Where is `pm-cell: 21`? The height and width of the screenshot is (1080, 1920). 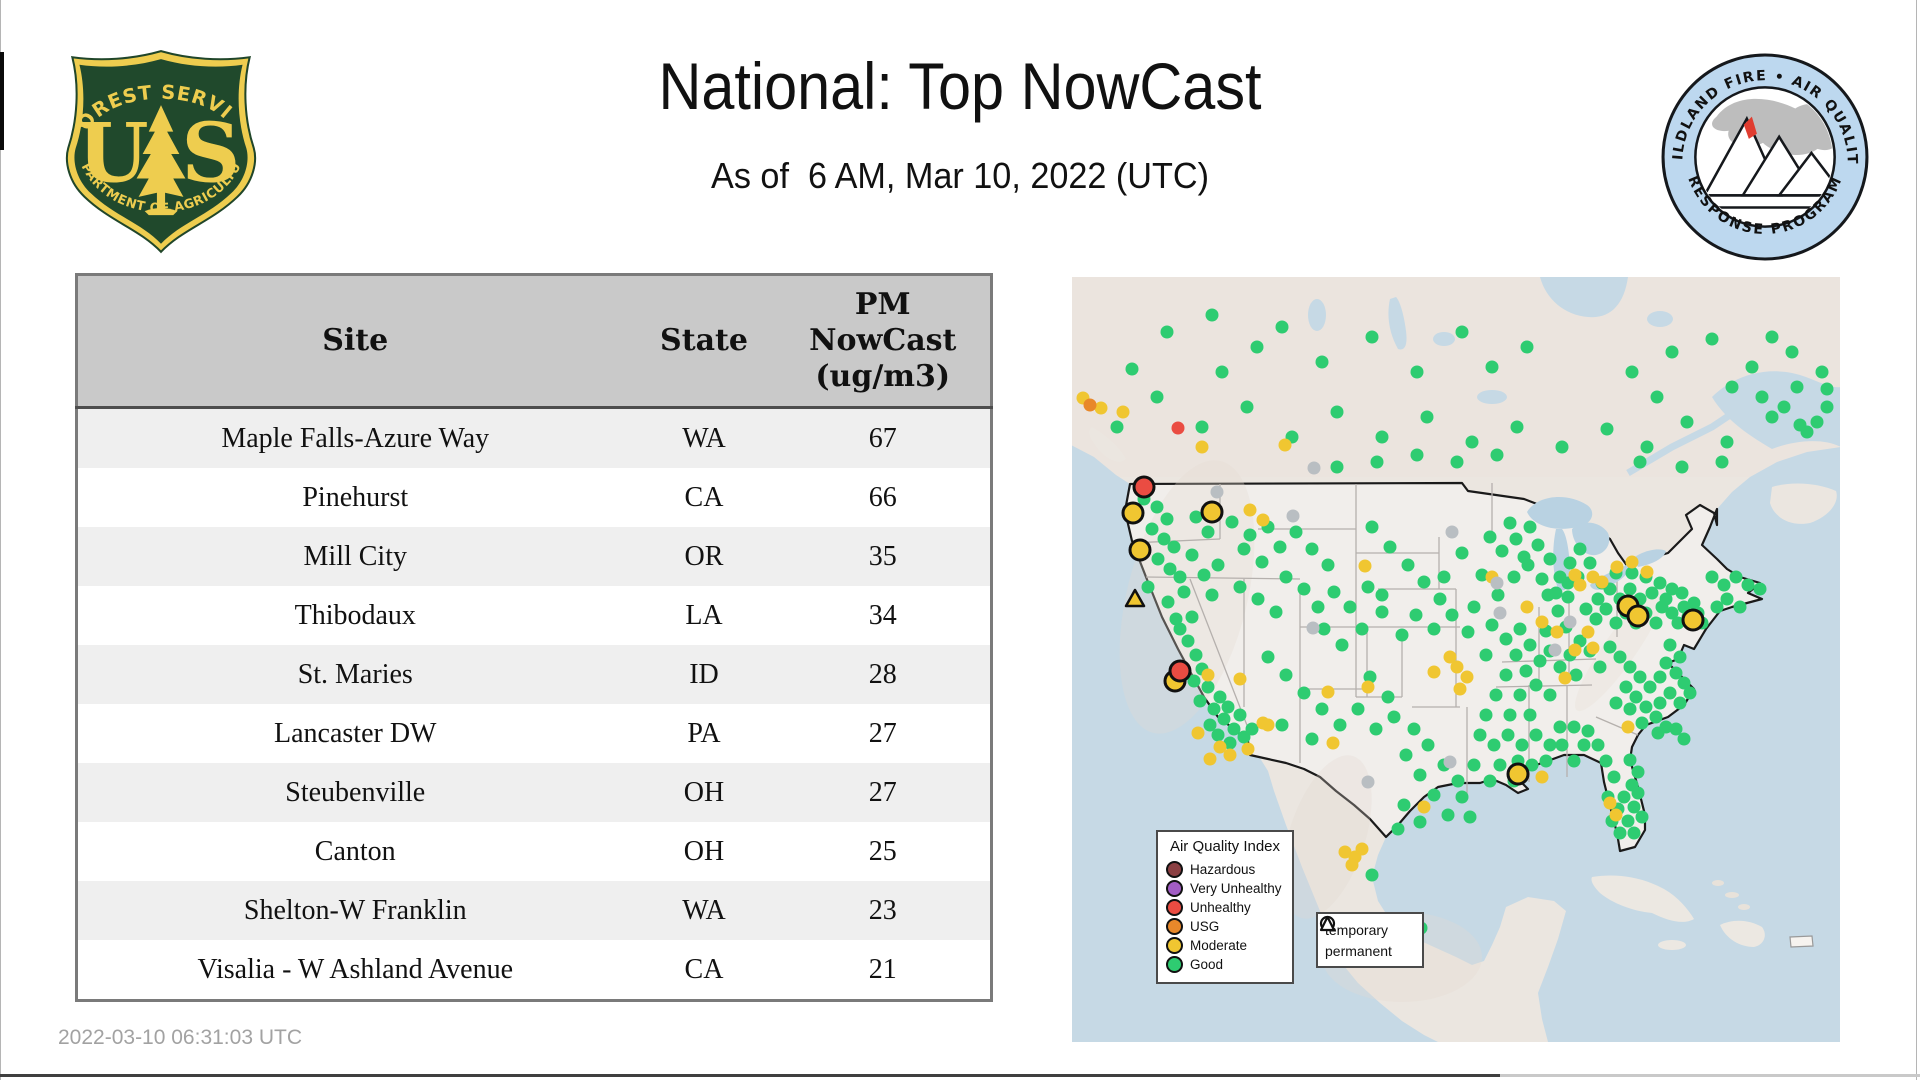
pm-cell: 21 is located at coordinates (883, 970).